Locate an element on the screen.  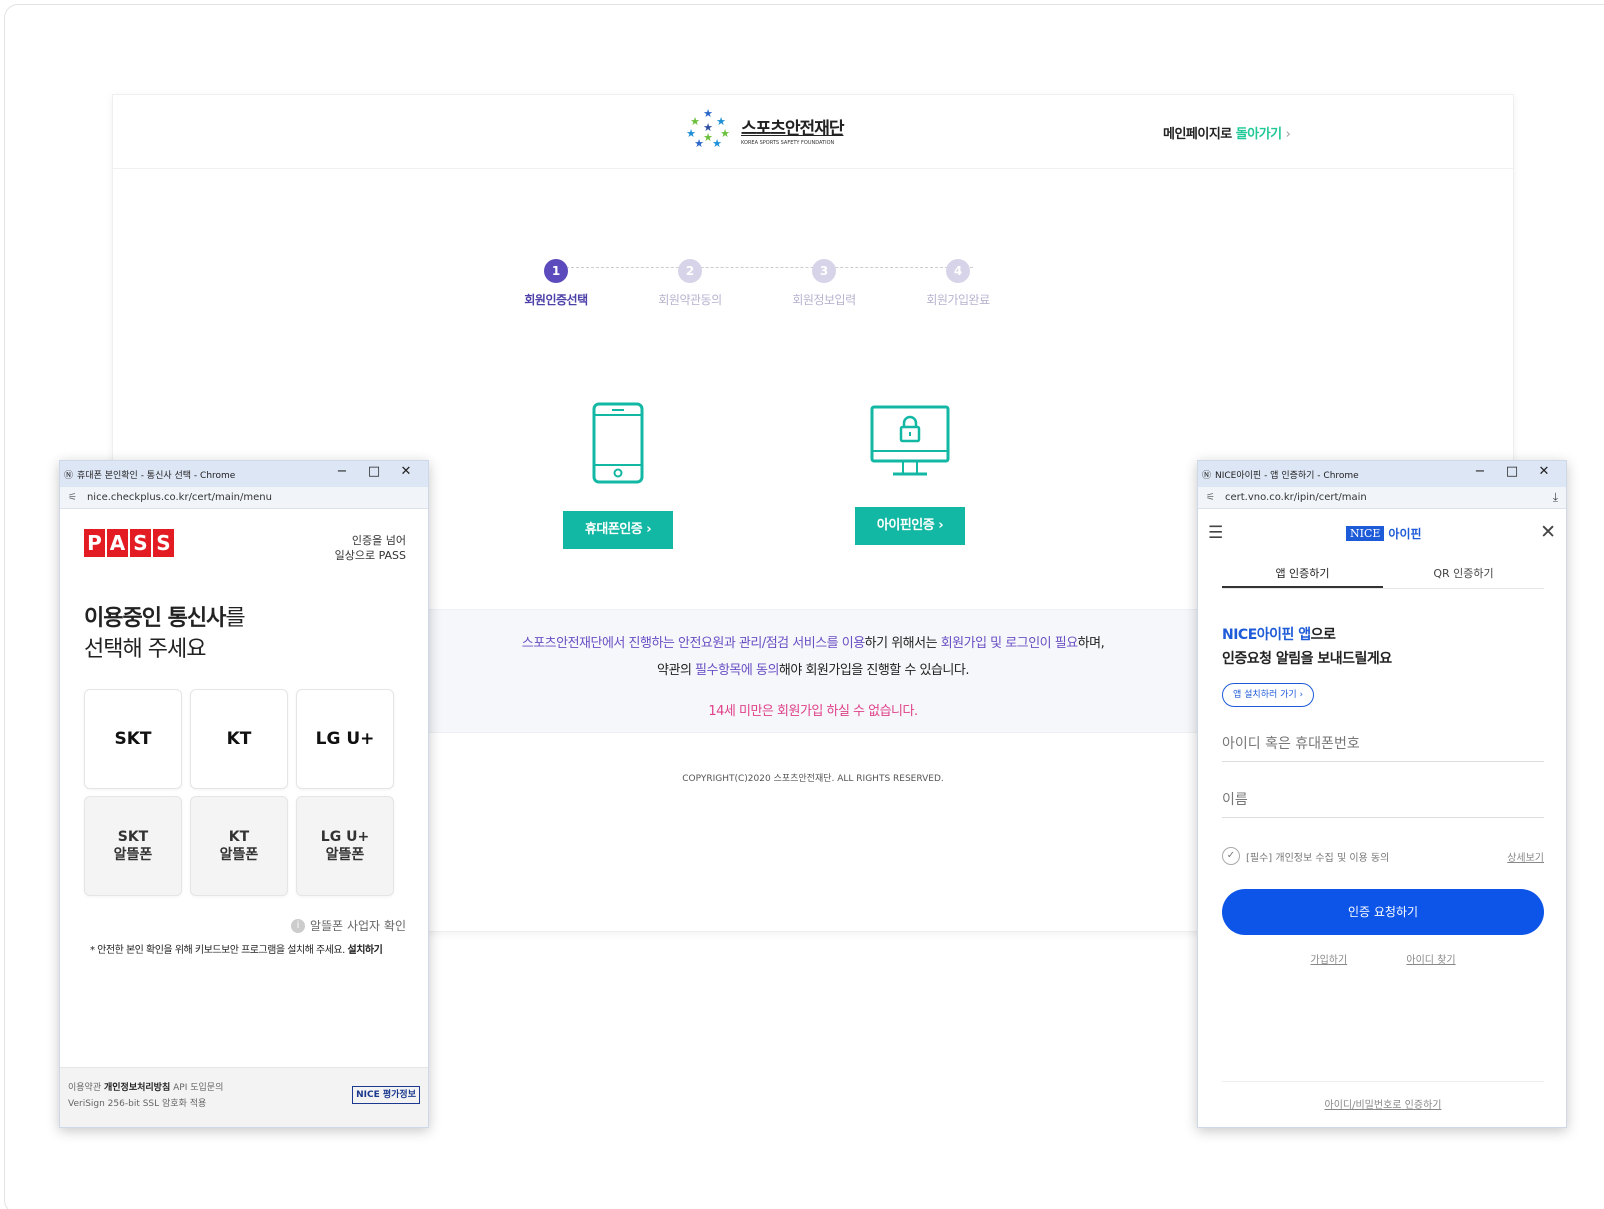
password-auth-link: 아이디/비밀번호로 인증하기 is located at coordinates (1383, 1096).